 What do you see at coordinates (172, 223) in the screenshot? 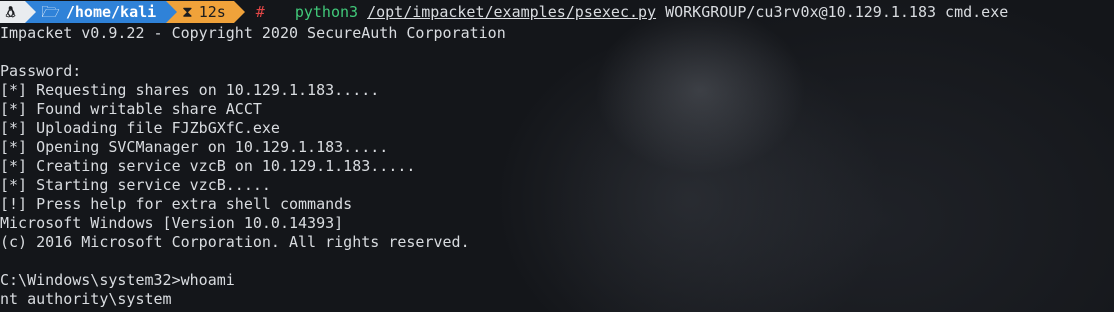
I see `output-line: Microsoft Windows [Version 10.0.14393]` at bounding box center [172, 223].